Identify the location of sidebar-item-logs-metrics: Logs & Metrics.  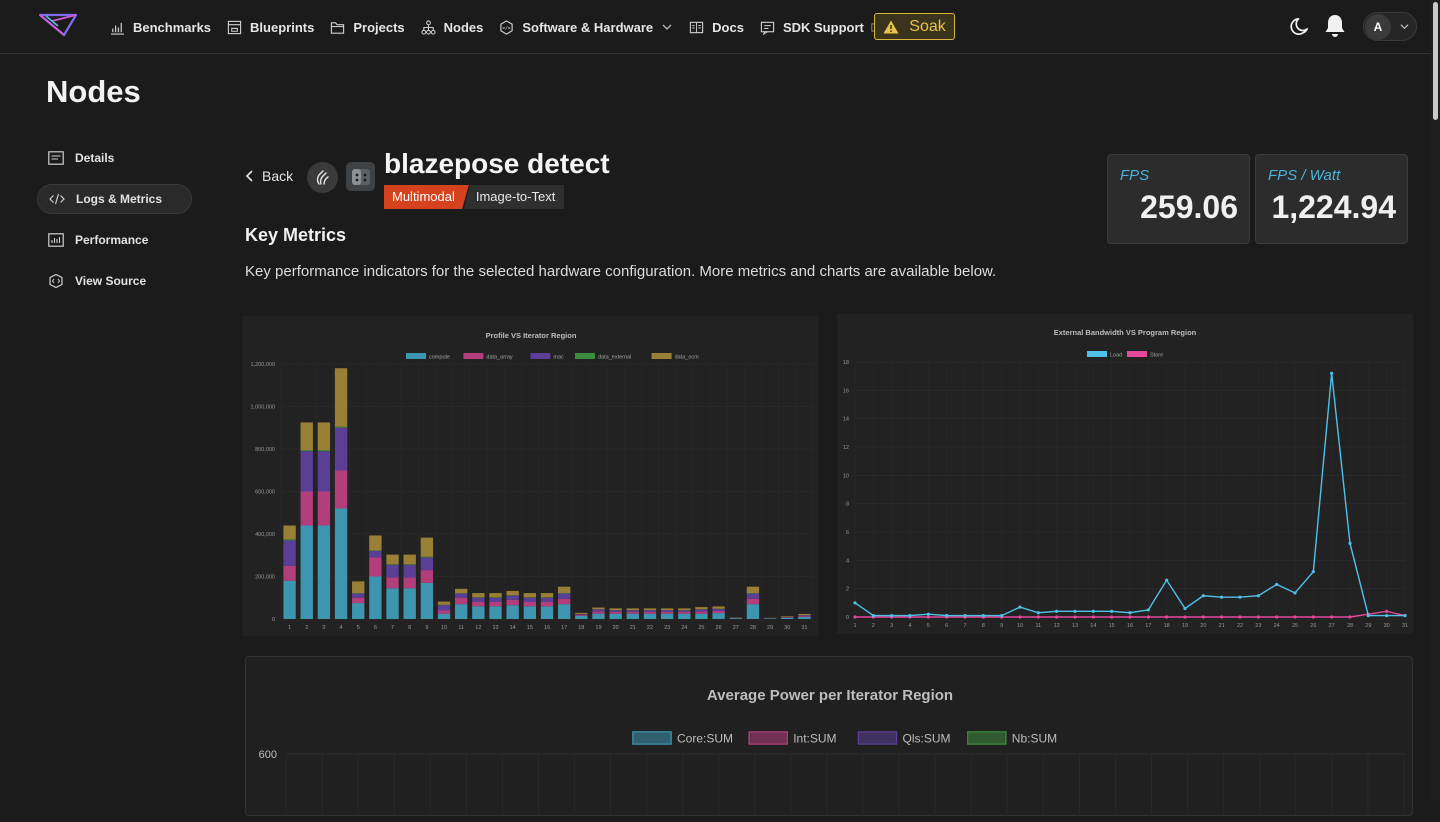
(114, 199).